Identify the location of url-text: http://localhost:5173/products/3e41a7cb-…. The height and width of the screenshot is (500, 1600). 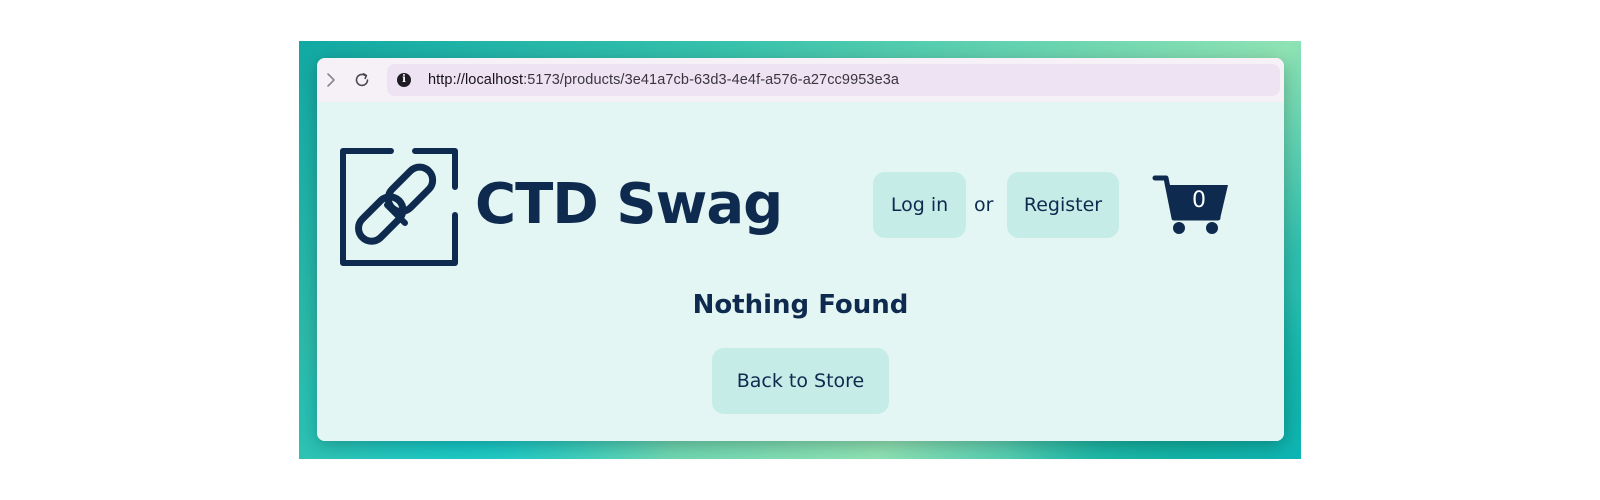
(663, 80).